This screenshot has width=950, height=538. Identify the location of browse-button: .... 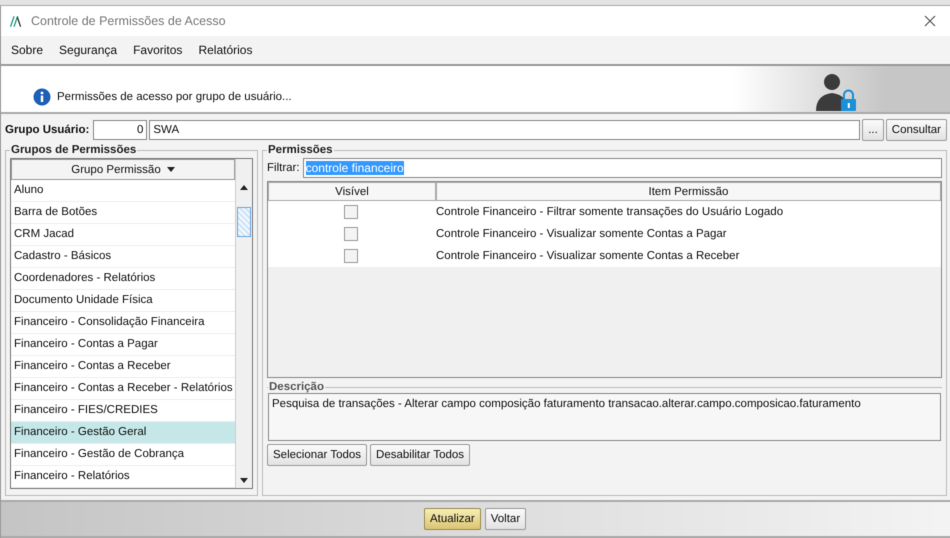
(873, 130).